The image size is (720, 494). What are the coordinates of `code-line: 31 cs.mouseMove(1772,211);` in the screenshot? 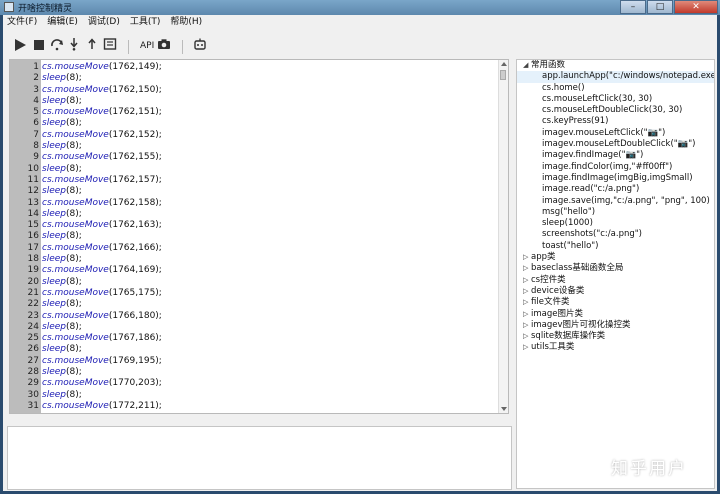 It's located at (256, 406).